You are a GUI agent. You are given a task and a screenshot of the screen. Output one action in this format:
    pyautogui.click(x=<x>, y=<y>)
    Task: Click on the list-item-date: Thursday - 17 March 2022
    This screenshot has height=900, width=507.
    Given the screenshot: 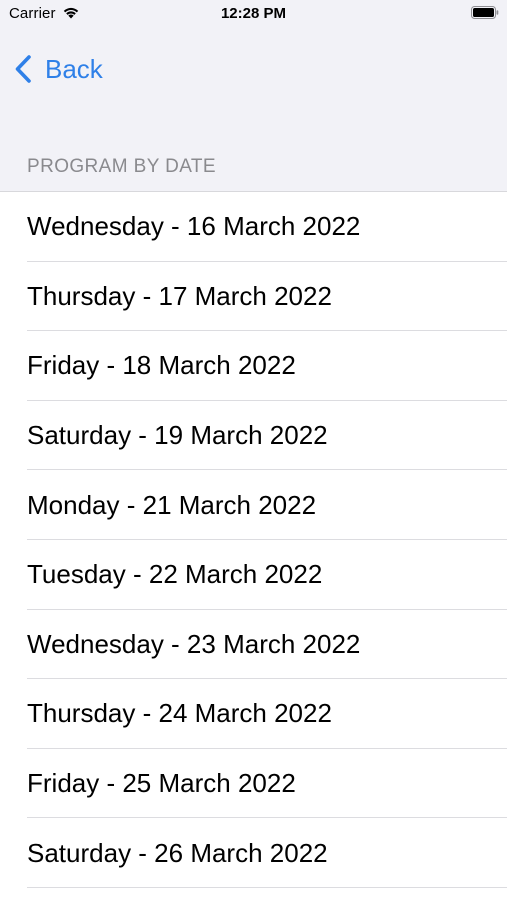 What is the action you would take?
    pyautogui.click(x=253, y=297)
    